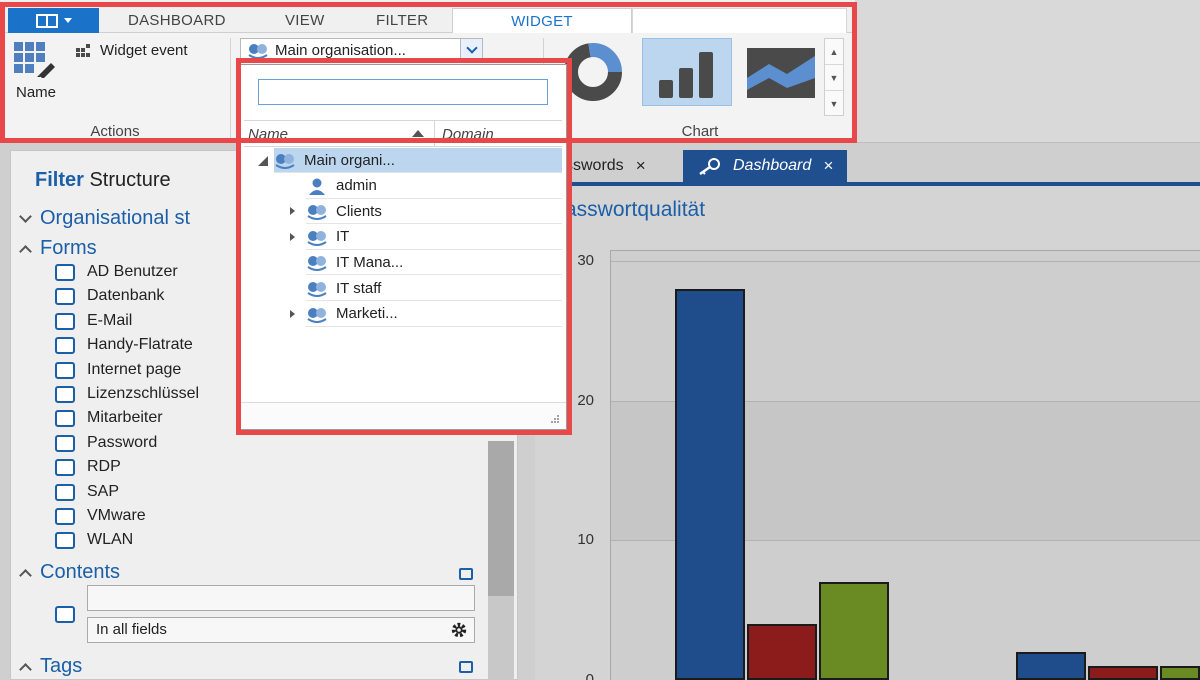  What do you see at coordinates (80, 572) in the screenshot?
I see `section-contents-label: Contents` at bounding box center [80, 572].